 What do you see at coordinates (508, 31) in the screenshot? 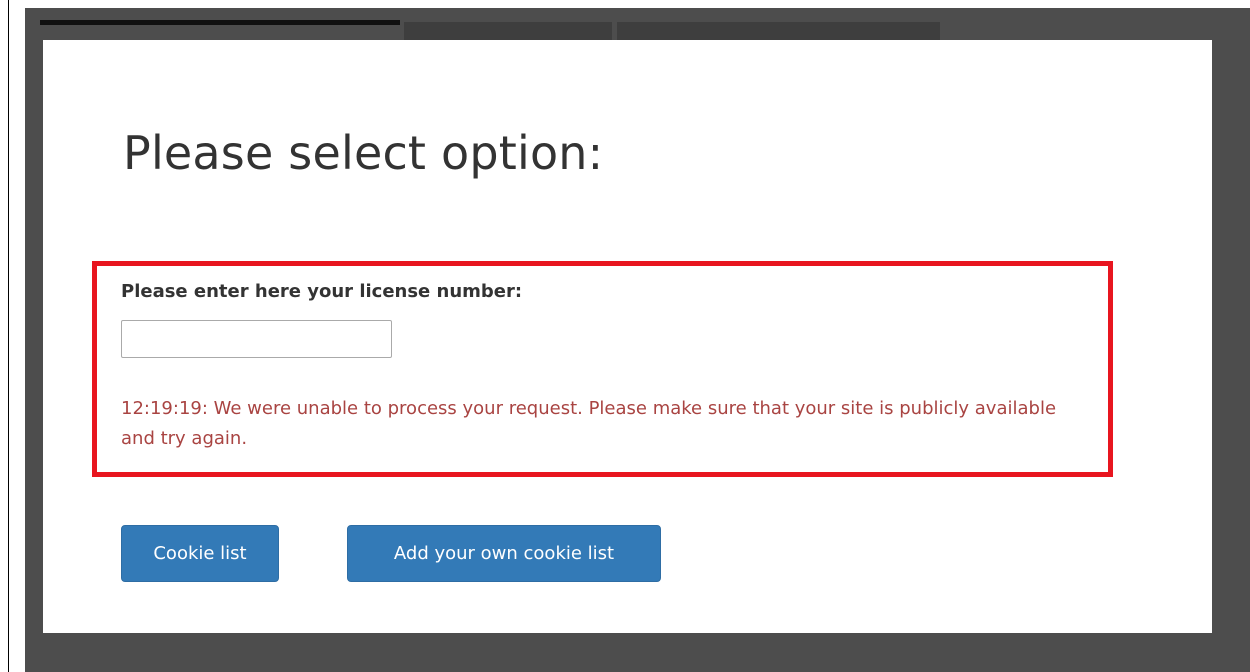
I see `tab-second` at bounding box center [508, 31].